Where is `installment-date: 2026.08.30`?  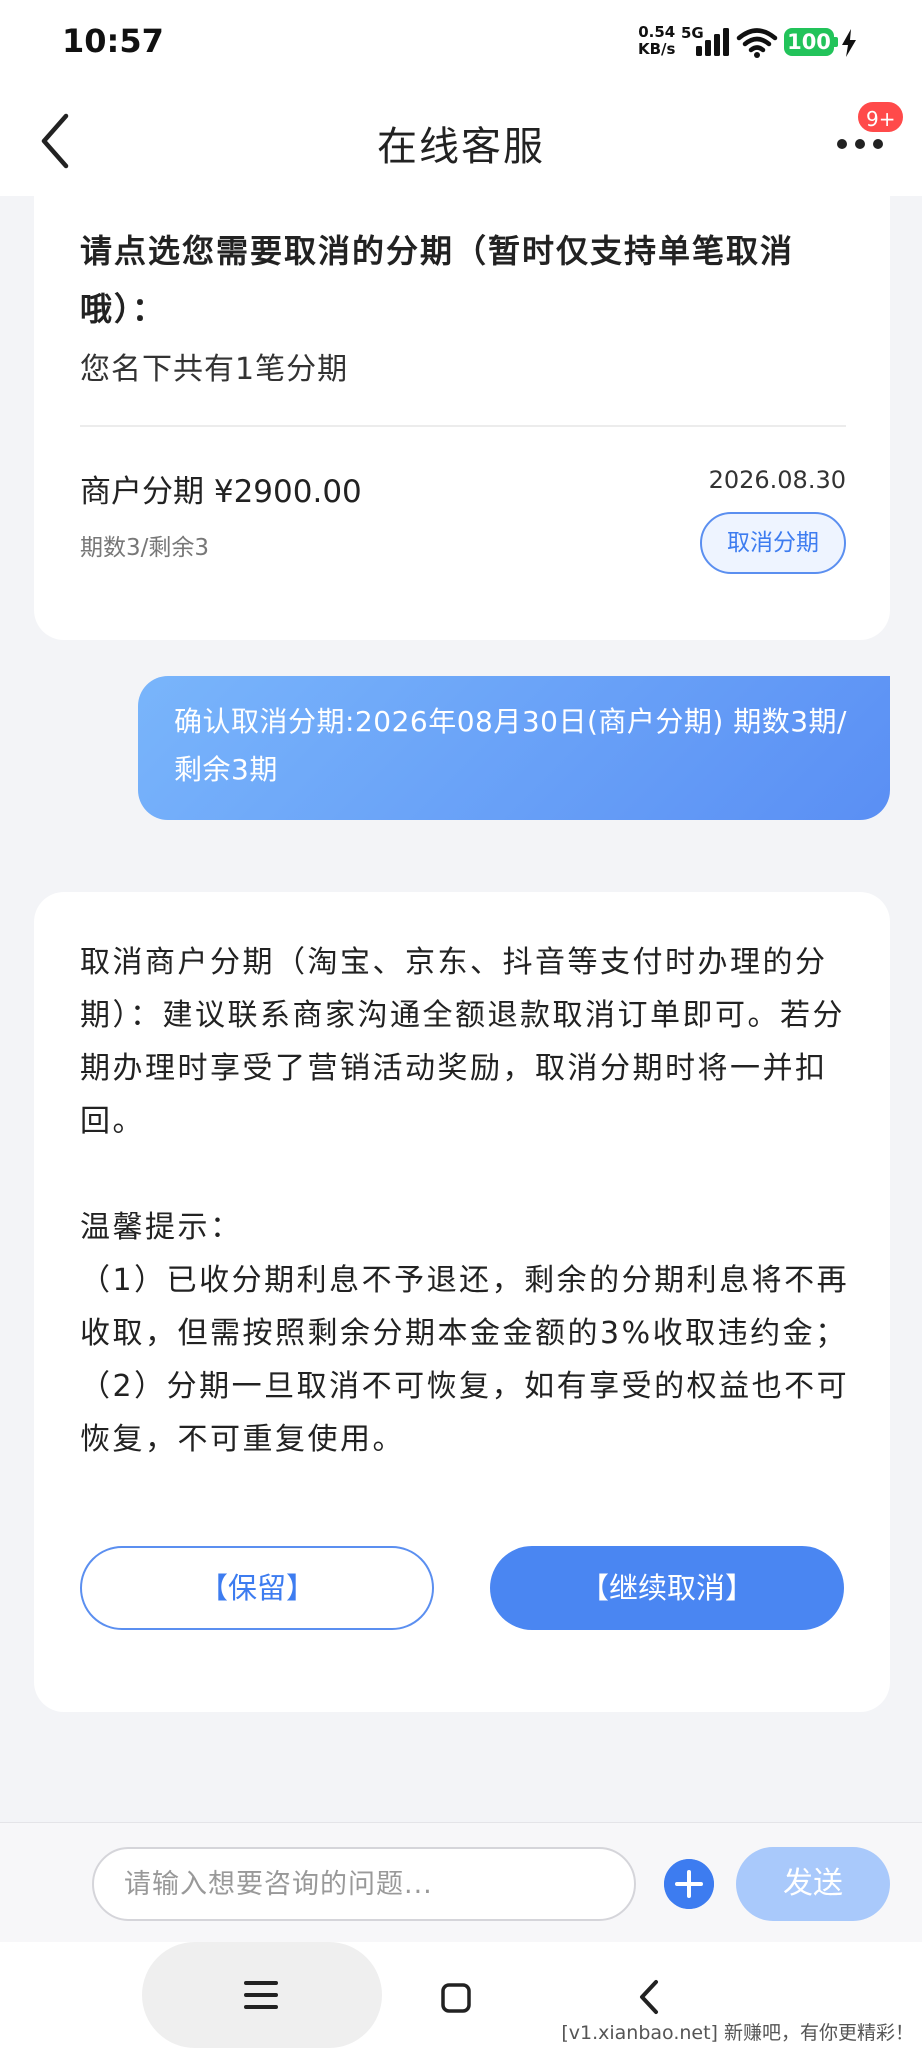
installment-date: 2026.08.30 is located at coordinates (777, 480).